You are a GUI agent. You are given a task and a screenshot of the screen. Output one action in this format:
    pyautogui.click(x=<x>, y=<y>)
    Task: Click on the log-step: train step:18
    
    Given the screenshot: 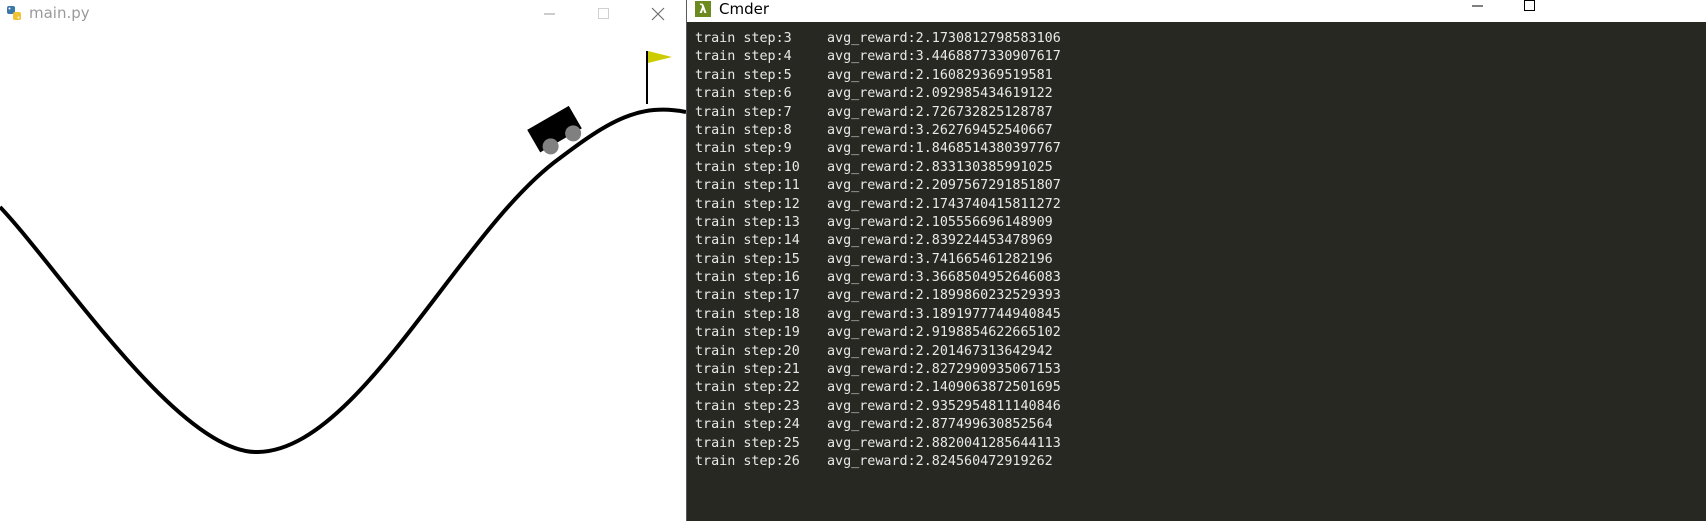 What is the action you would take?
    pyautogui.click(x=747, y=314)
    